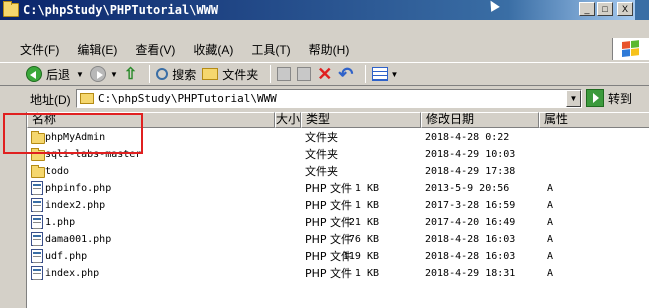 The height and width of the screenshot is (308, 649). I want to click on chevron-down-icon: ▼, so click(394, 74).